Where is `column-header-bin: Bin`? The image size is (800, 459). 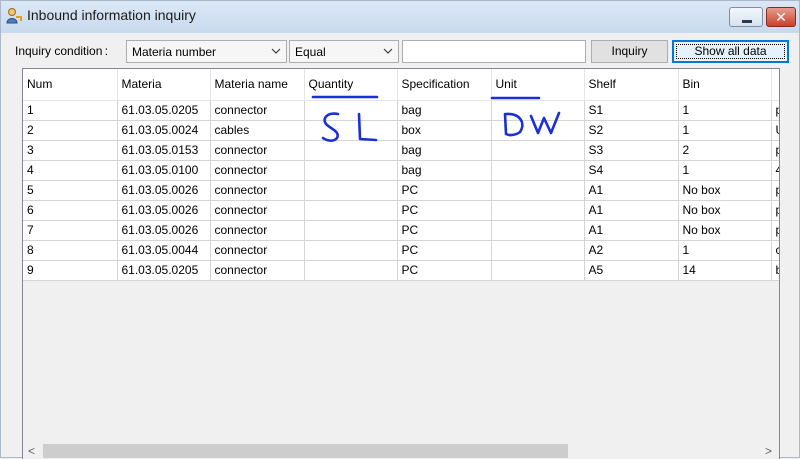
column-header-bin: Bin is located at coordinates (725, 85).